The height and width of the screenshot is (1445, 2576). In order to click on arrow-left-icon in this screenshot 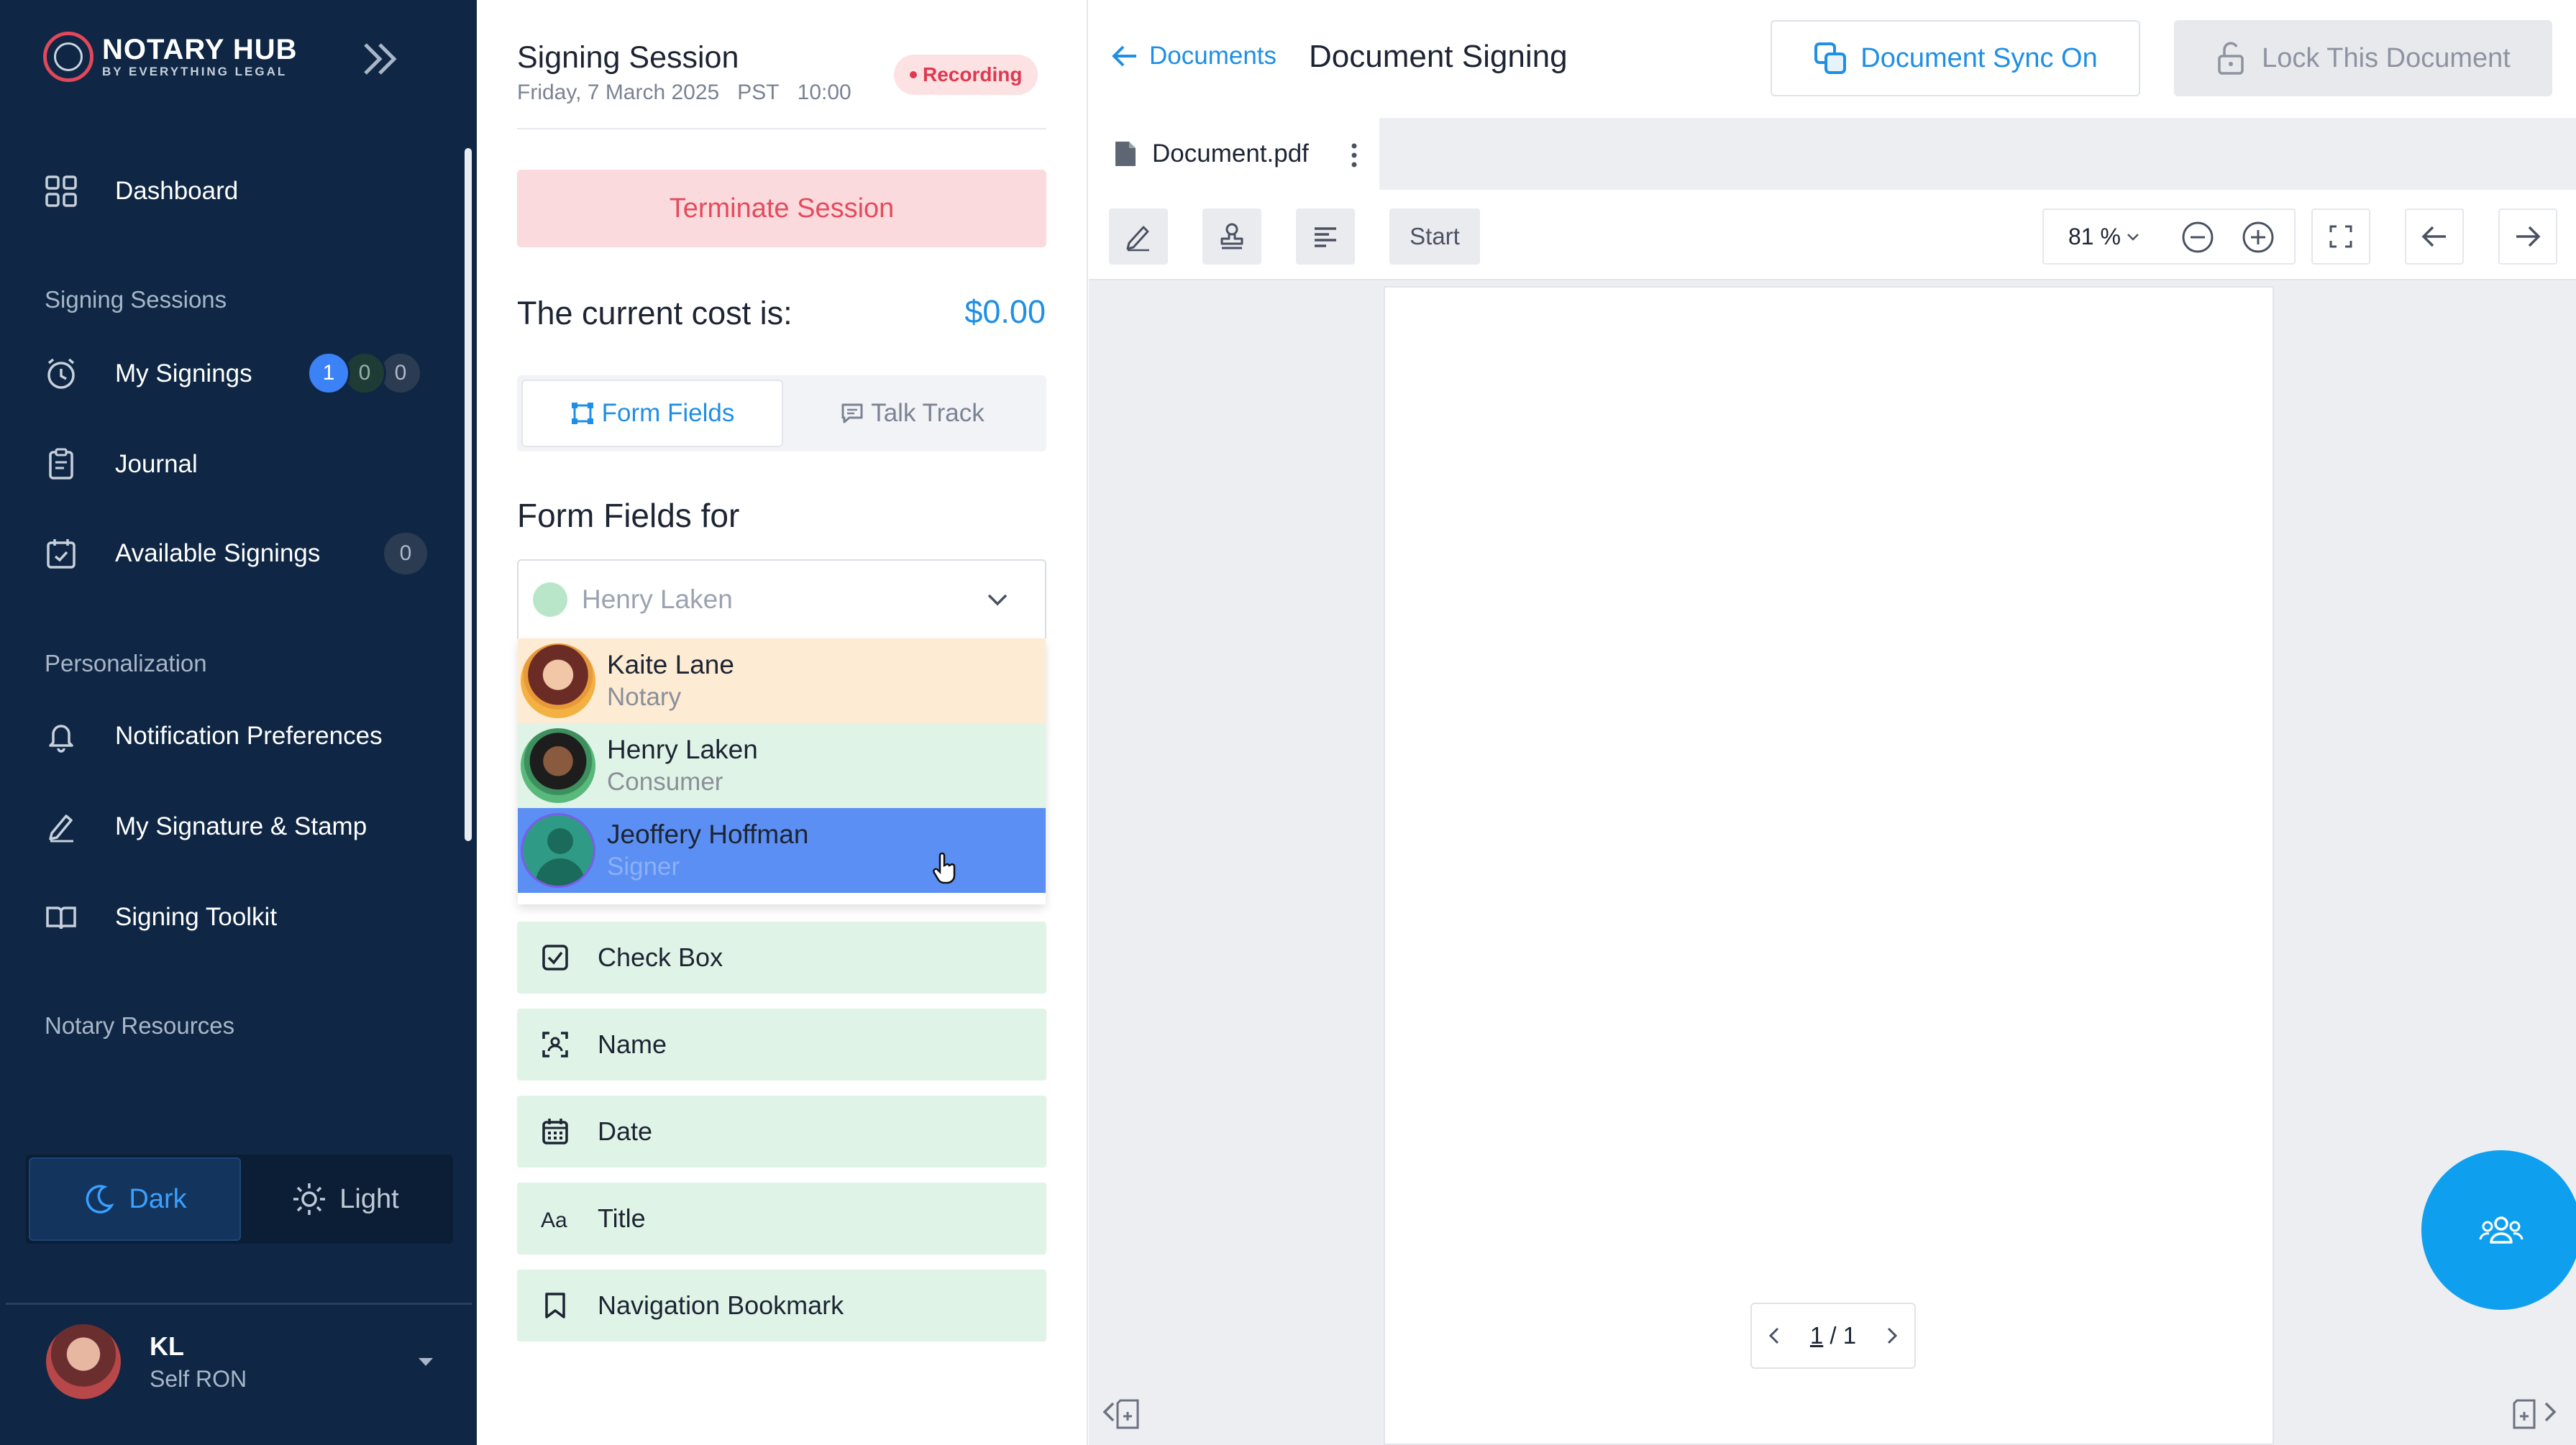, I will do `click(1124, 56)`.